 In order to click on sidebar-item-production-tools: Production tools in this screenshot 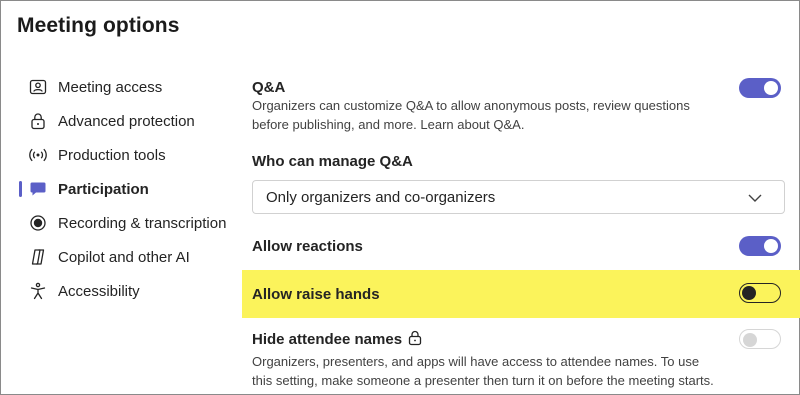, I will do `click(120, 155)`.